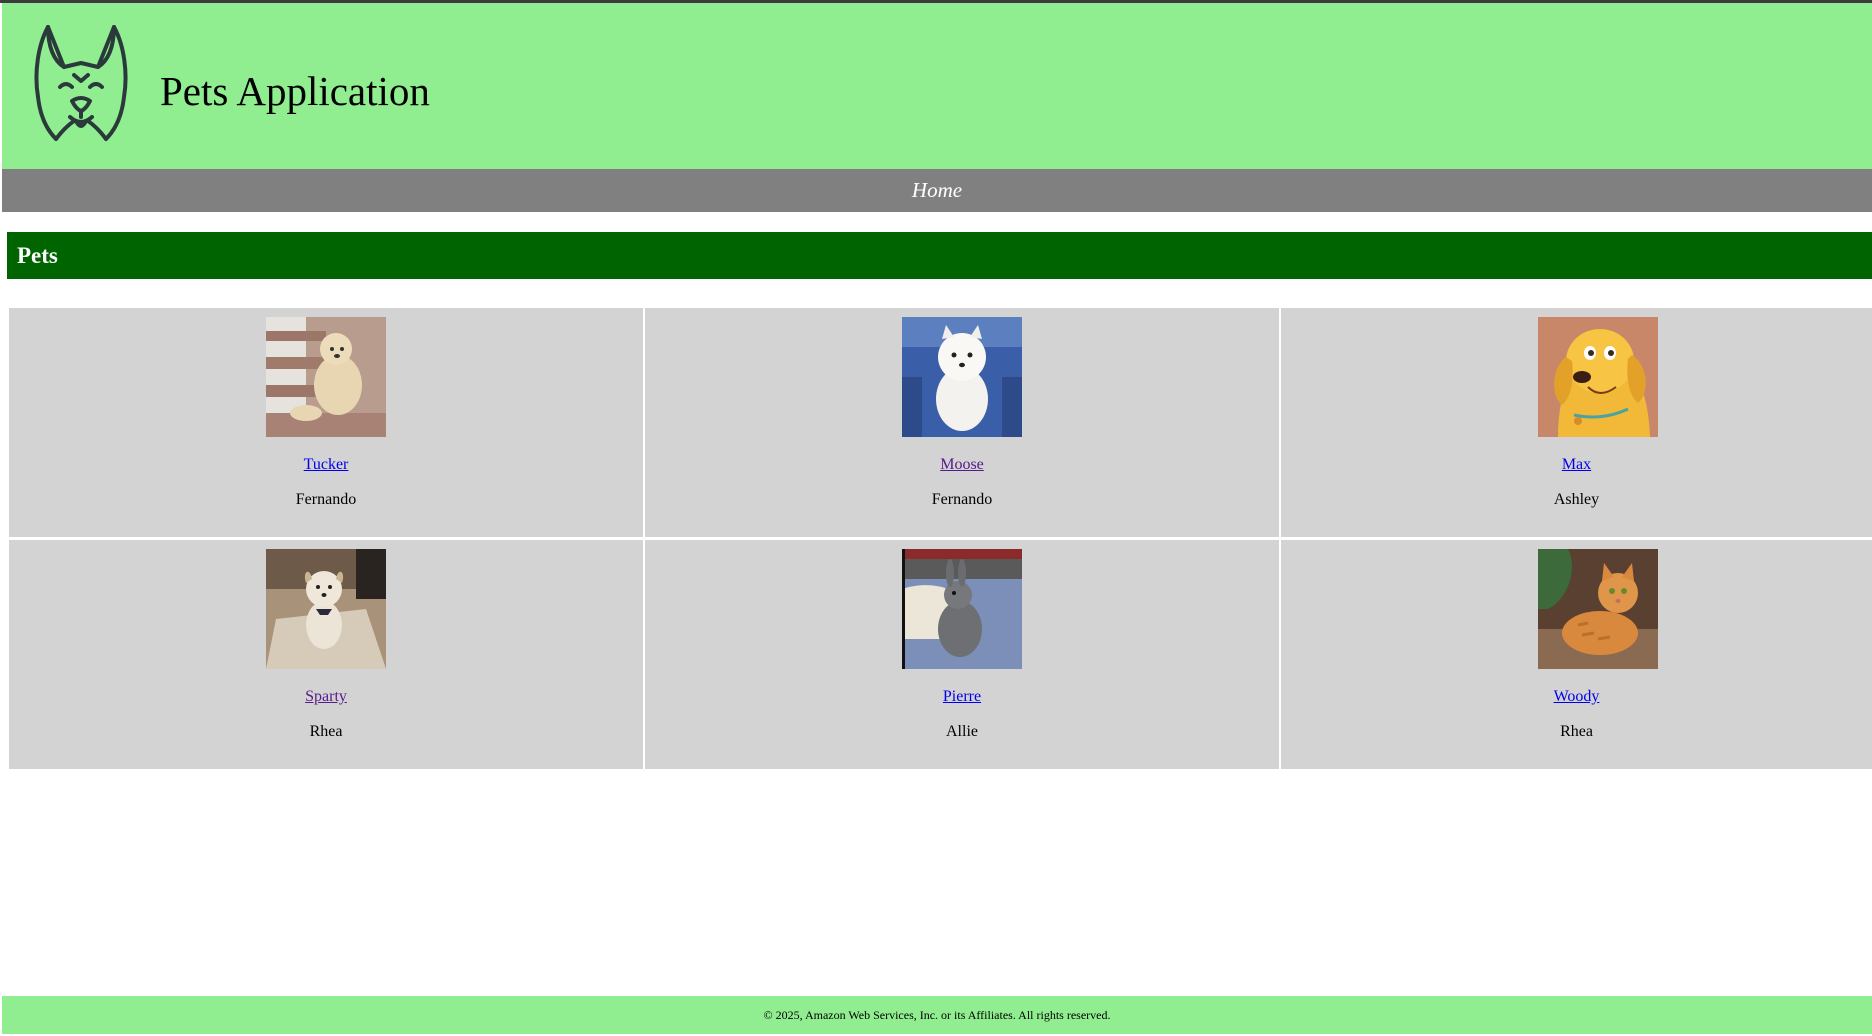 This screenshot has width=1872, height=1036. What do you see at coordinates (326, 377) in the screenshot?
I see `pet-photo-tucker` at bounding box center [326, 377].